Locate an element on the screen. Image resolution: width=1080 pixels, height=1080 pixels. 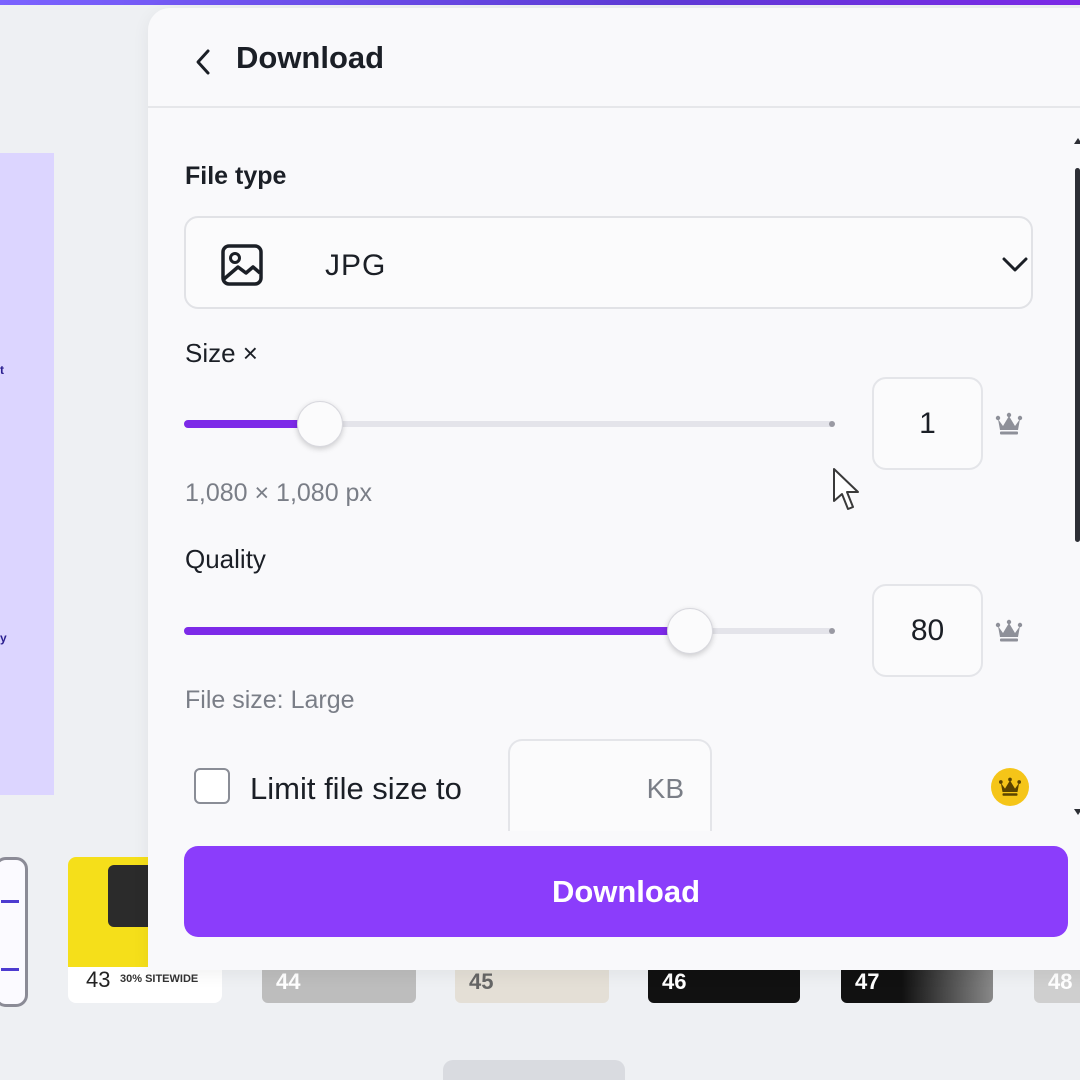
file-type-select: JPG is located at coordinates (608, 262).